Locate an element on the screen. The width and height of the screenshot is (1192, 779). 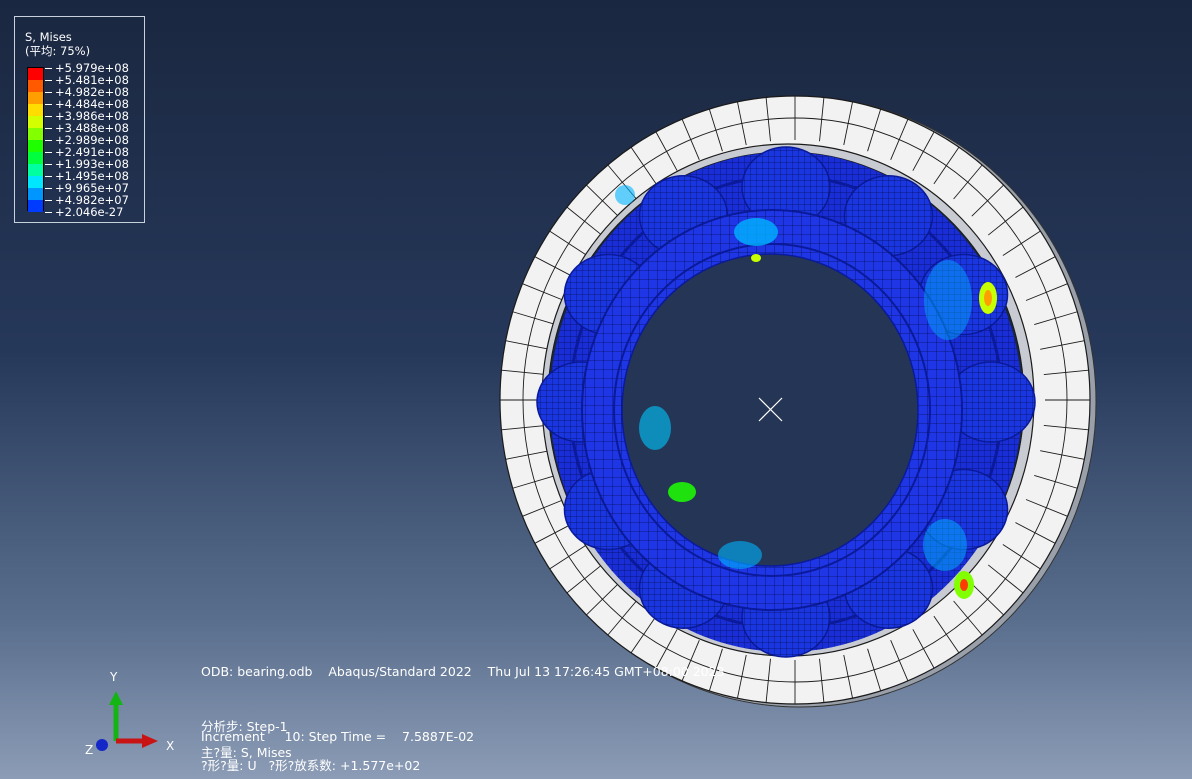
y-axis-arrowhead is located at coordinates (116, 698).